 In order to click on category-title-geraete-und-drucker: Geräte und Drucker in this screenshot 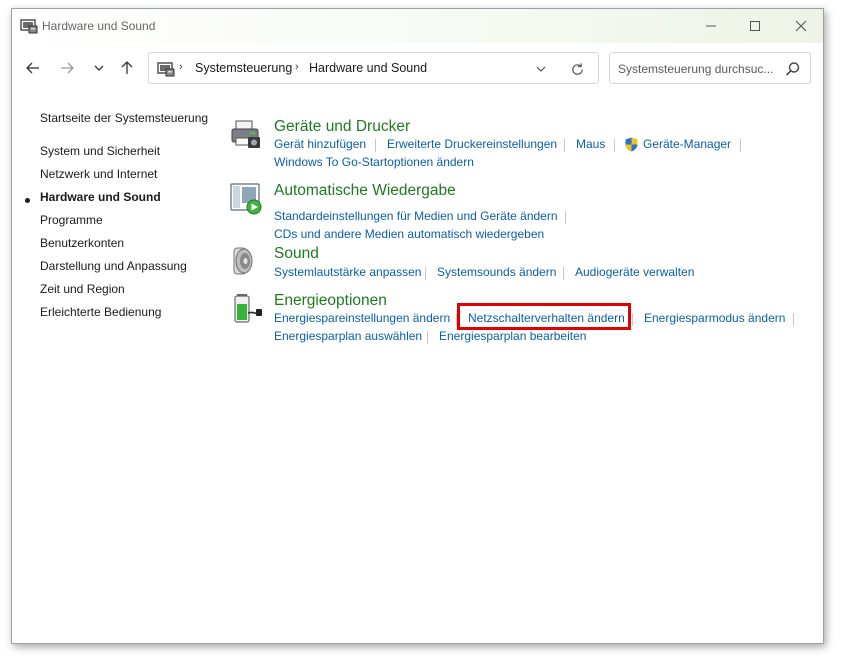, I will do `click(342, 127)`.